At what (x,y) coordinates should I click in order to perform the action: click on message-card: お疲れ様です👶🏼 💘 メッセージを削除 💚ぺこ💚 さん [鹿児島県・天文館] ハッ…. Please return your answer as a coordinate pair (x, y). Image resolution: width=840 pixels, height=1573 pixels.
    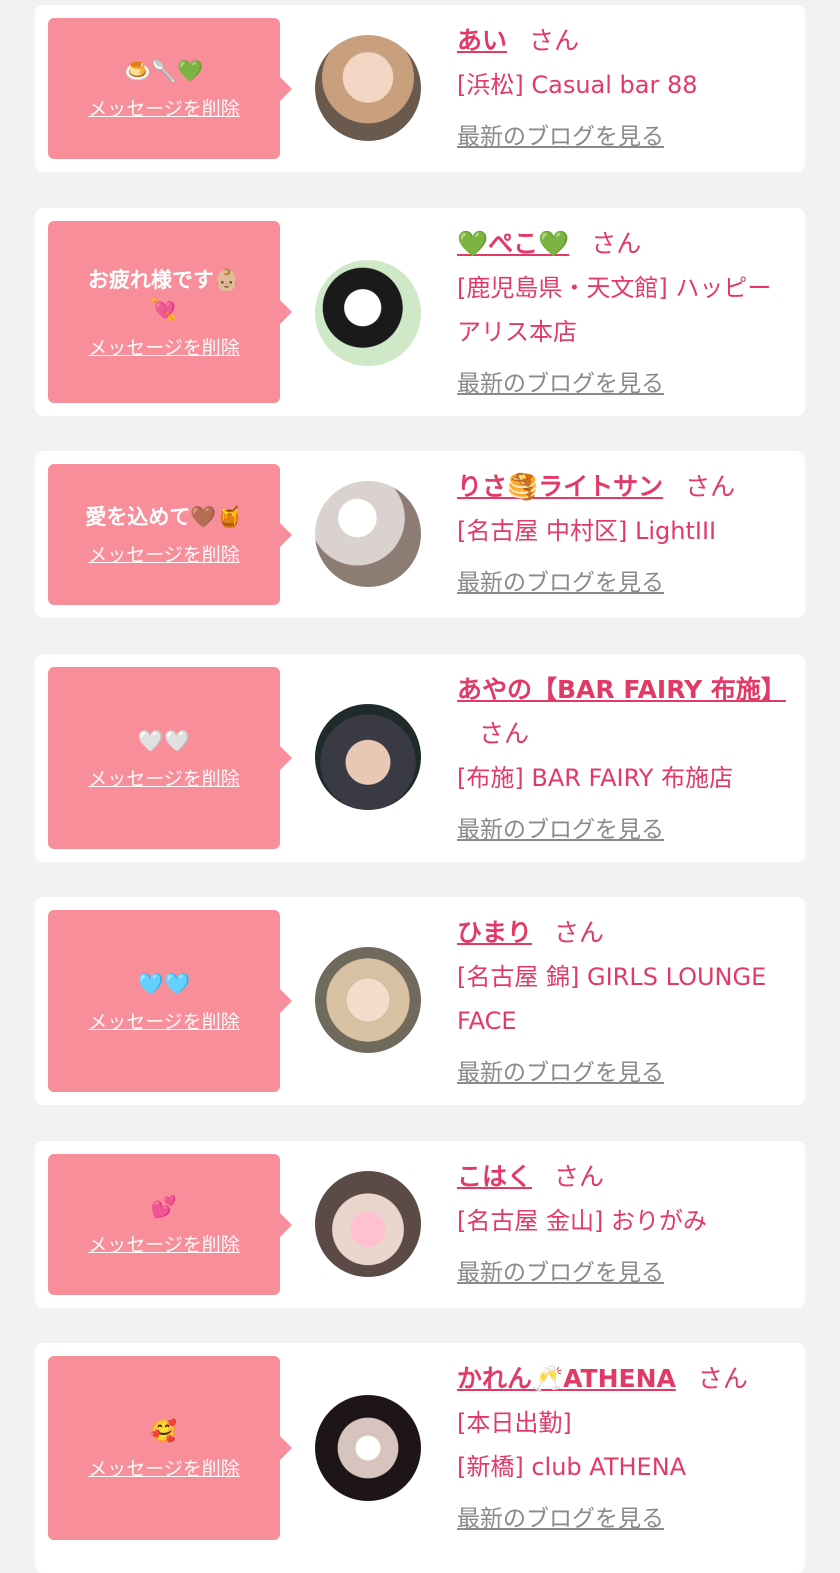
    Looking at the image, I should click on (420, 312).